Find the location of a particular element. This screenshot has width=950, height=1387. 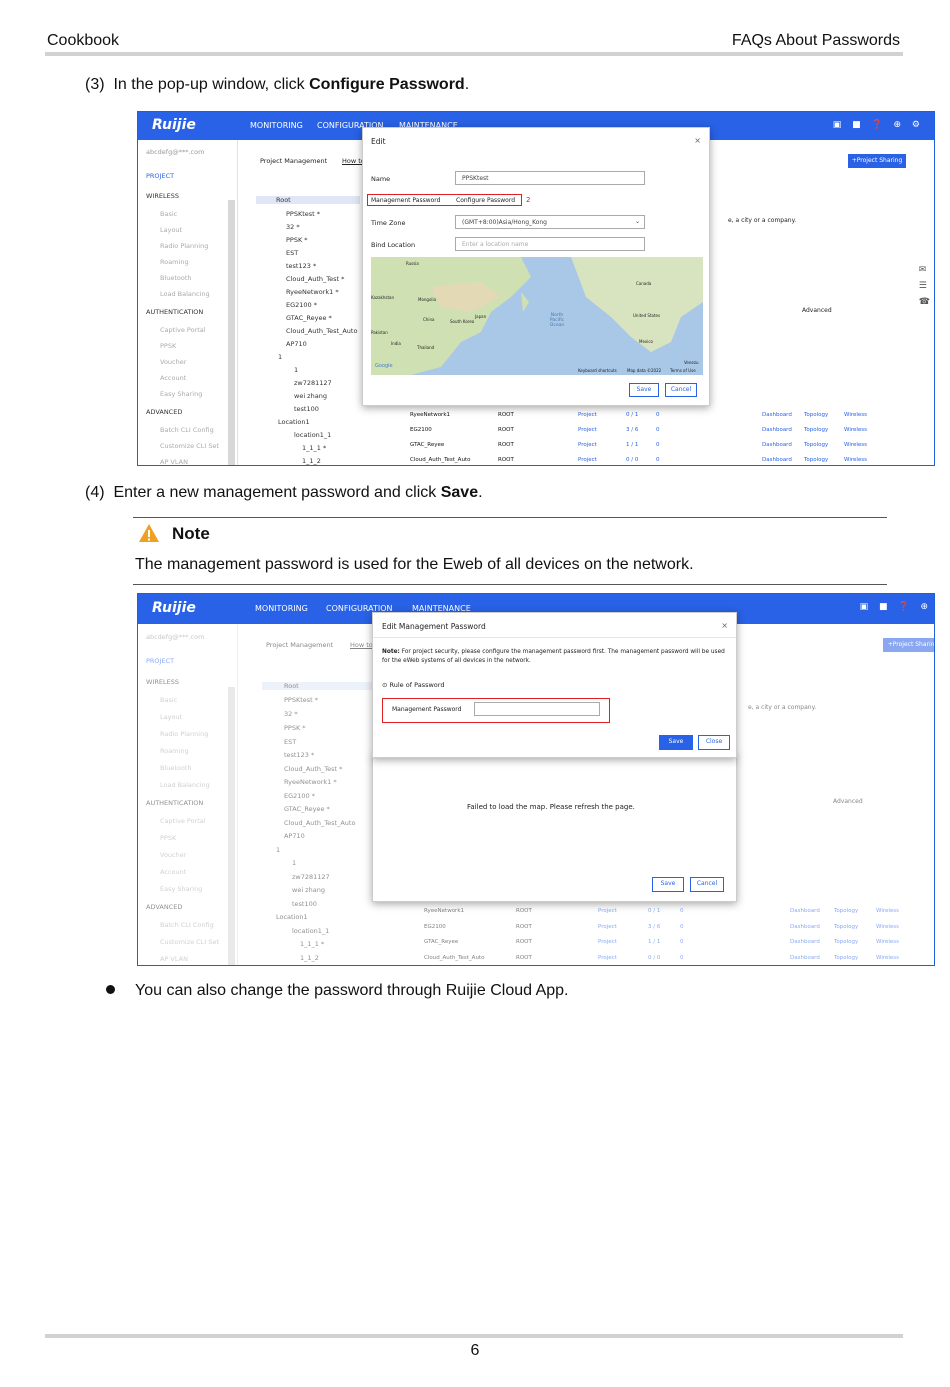

sidebar-item-batch-cli: Batch CLI Config is located at coordinates (187, 430).